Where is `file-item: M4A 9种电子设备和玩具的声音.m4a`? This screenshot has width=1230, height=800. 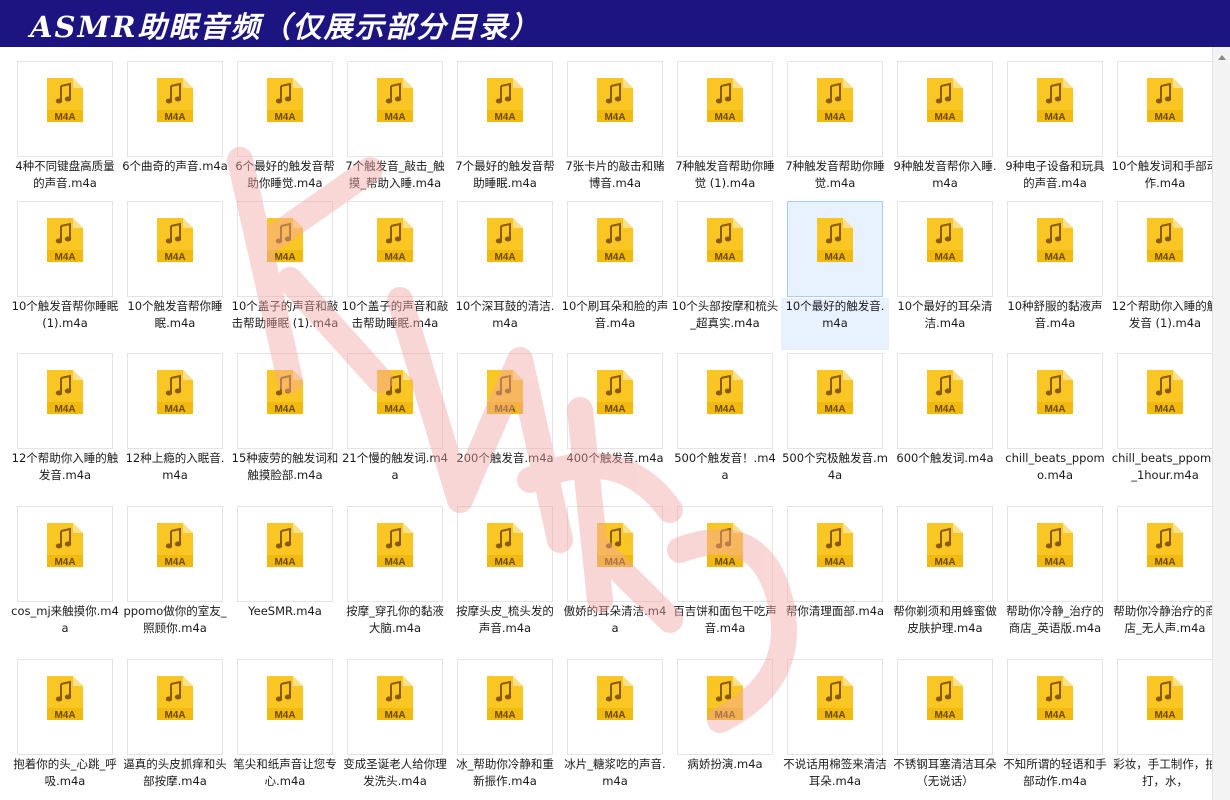
file-item: M4A 9种电子设备和玩具的声音.m4a is located at coordinates (1055, 136).